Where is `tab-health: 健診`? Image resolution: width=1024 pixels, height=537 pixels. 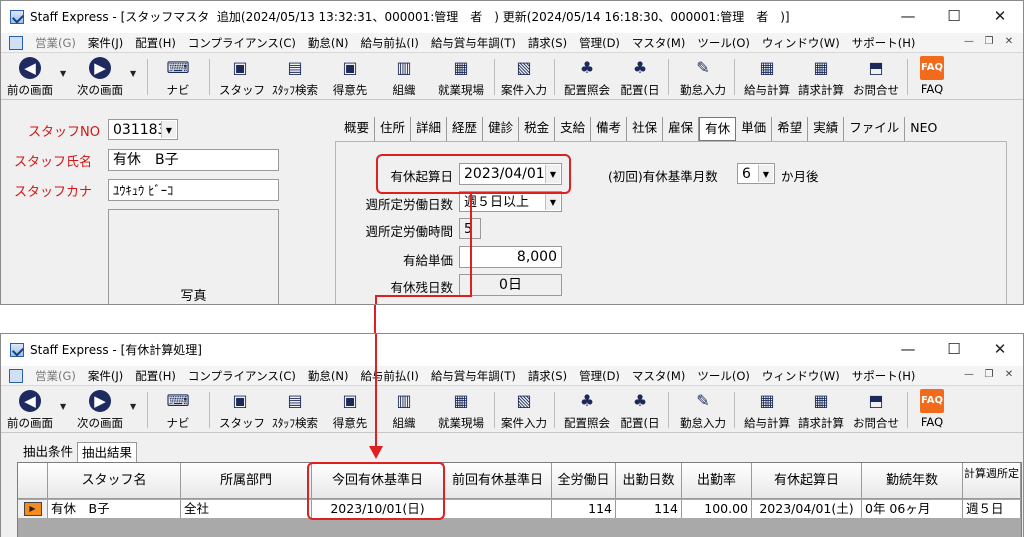 tab-health: 健診 is located at coordinates (501, 129).